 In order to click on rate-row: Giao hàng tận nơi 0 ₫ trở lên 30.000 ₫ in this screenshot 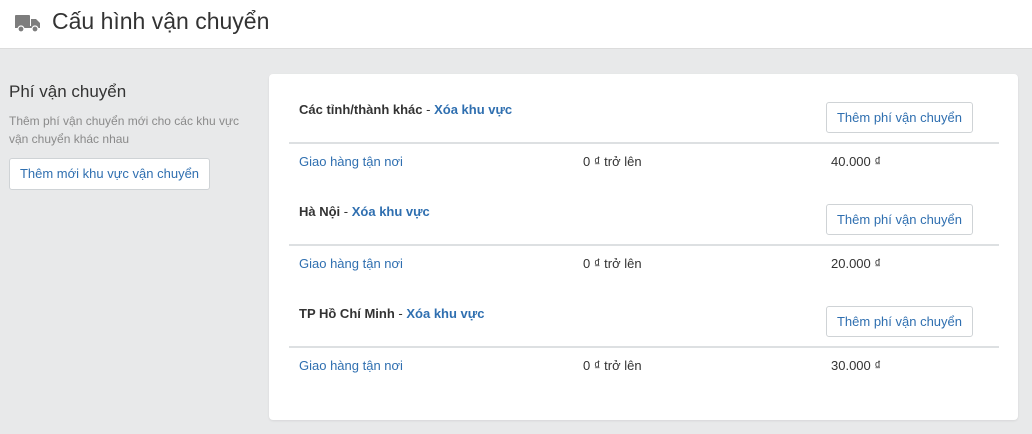, I will do `click(644, 365)`.